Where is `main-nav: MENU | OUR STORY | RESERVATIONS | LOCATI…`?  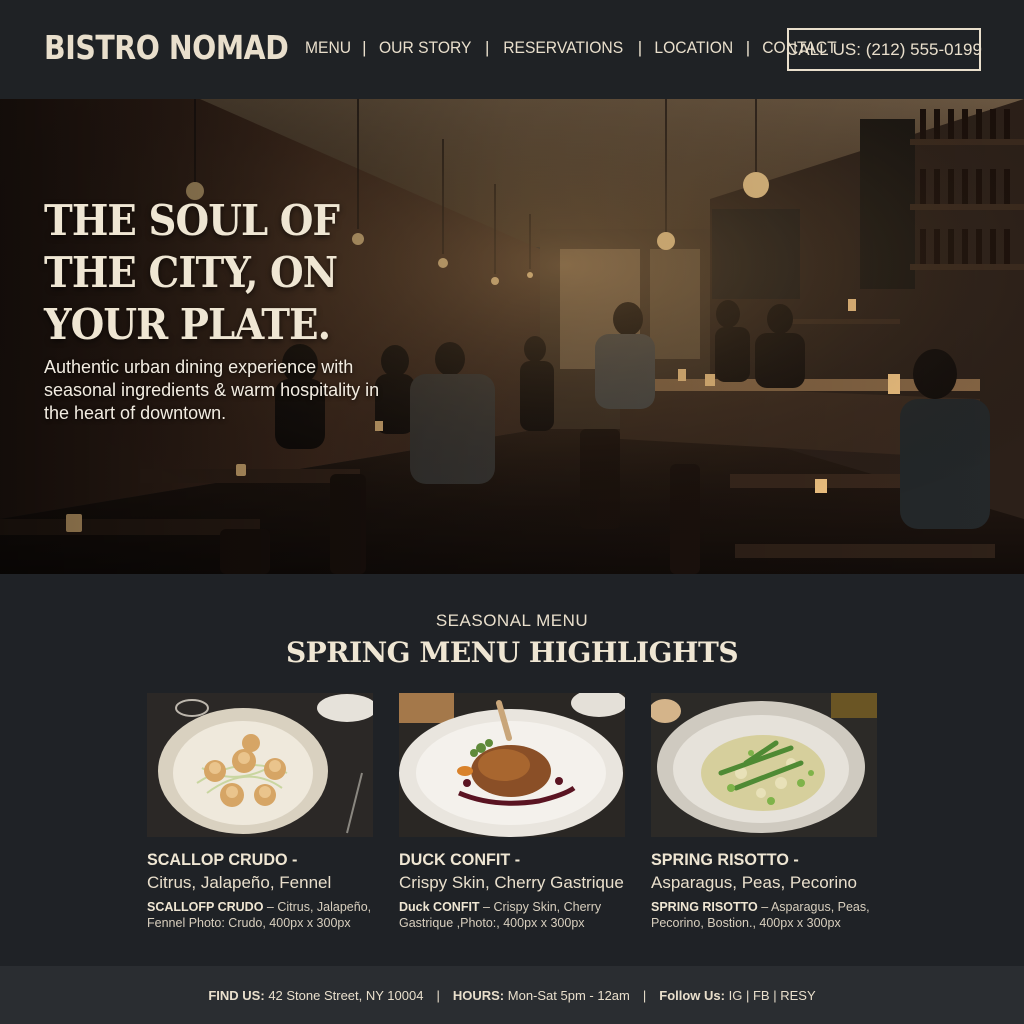
main-nav: MENU | OUR STORY | RESERVATIONS | LOCATI… is located at coordinates (571, 48).